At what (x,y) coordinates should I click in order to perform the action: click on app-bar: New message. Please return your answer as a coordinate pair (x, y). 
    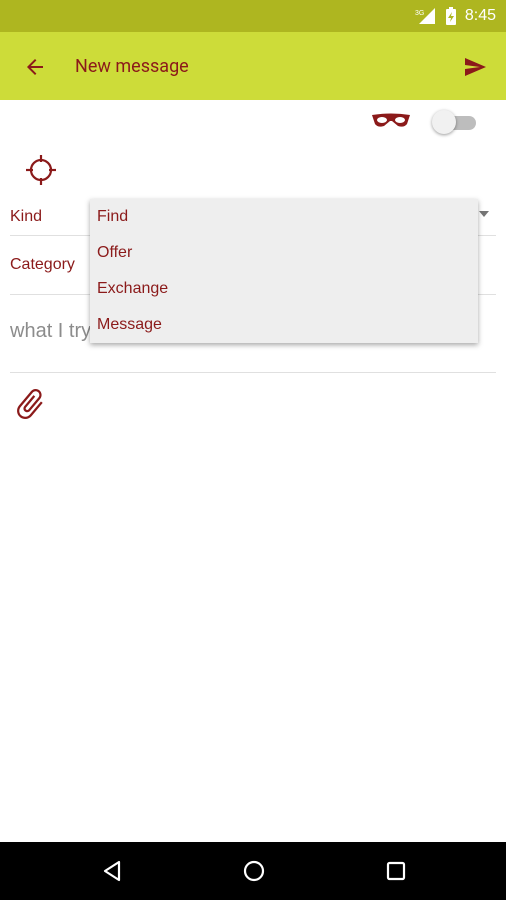
    Looking at the image, I should click on (253, 66).